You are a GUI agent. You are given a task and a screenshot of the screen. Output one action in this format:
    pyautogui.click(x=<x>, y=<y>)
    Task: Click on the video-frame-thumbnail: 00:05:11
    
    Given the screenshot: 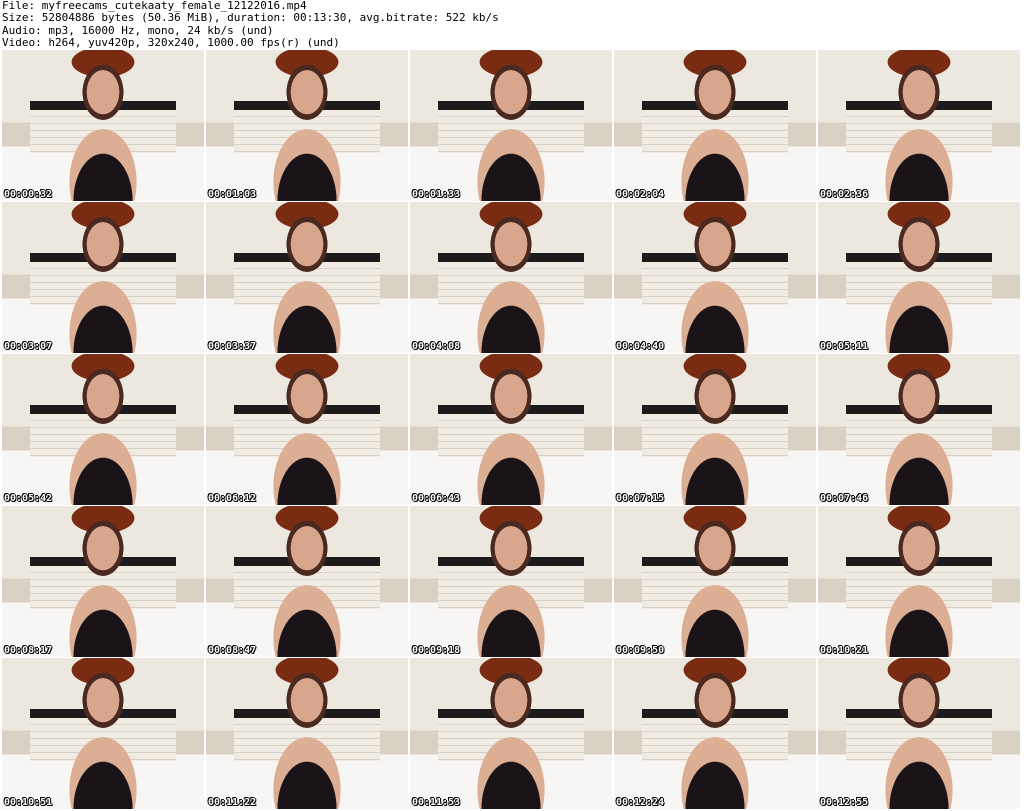 What is the action you would take?
    pyautogui.click(x=919, y=277)
    